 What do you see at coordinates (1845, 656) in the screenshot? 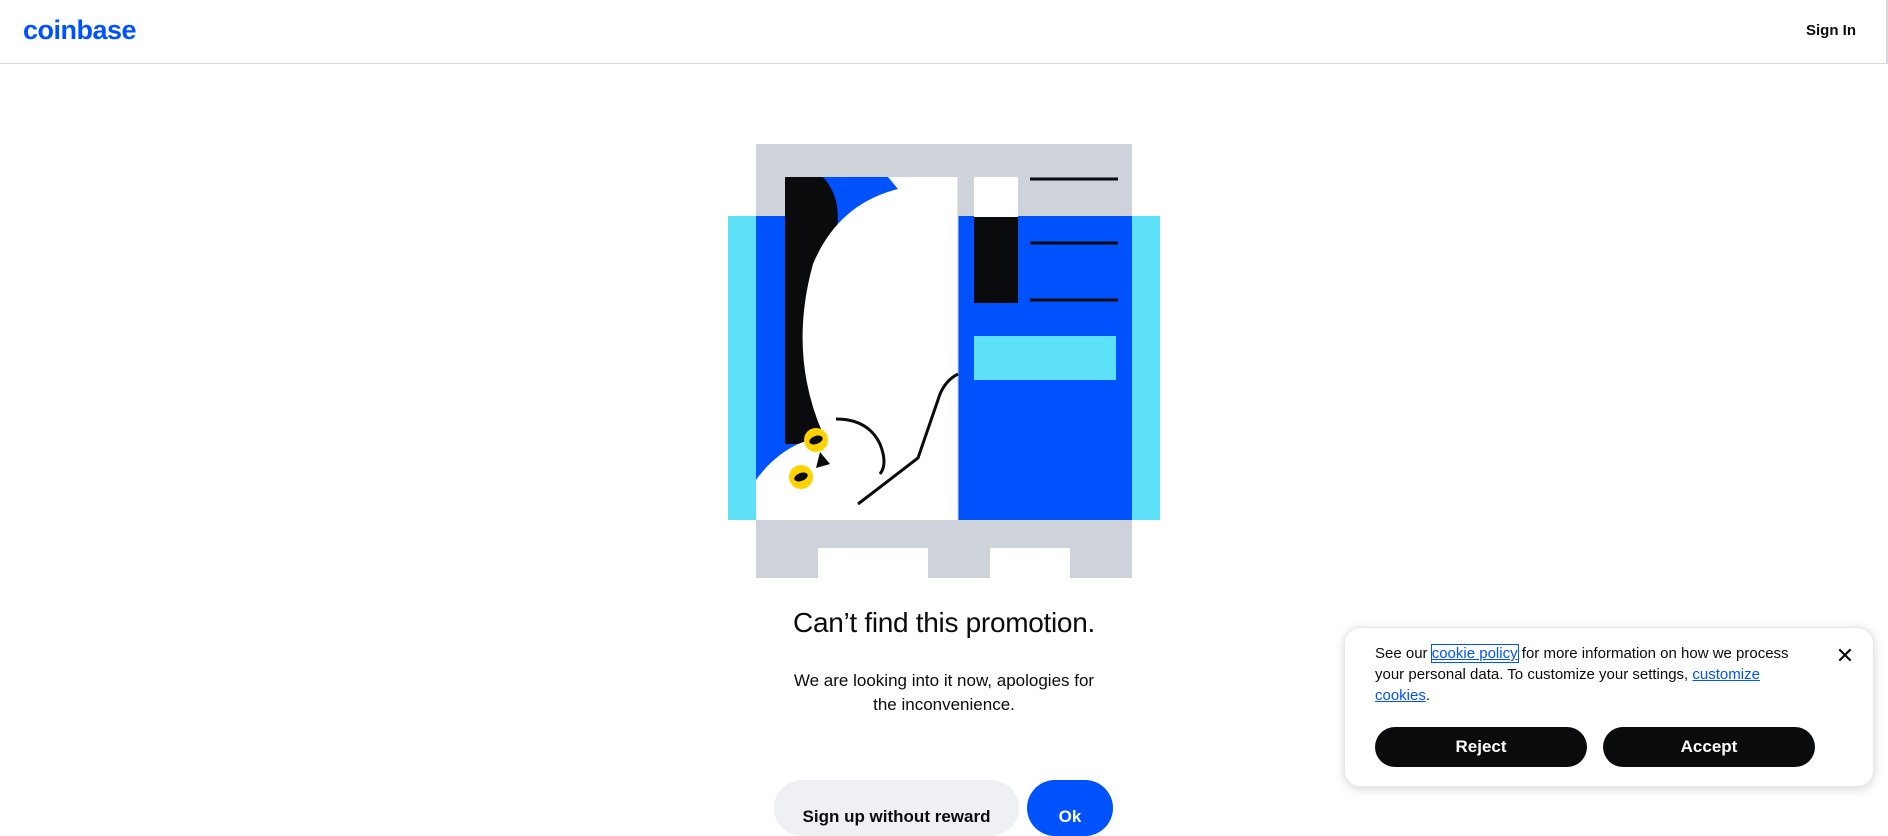
I see `close-icon: ✕` at bounding box center [1845, 656].